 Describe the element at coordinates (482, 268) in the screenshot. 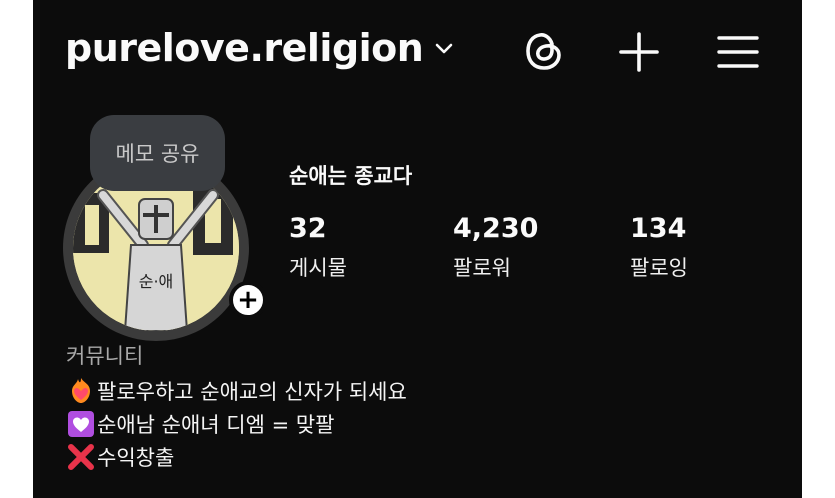

I see `followers-label: 팔로워` at that location.